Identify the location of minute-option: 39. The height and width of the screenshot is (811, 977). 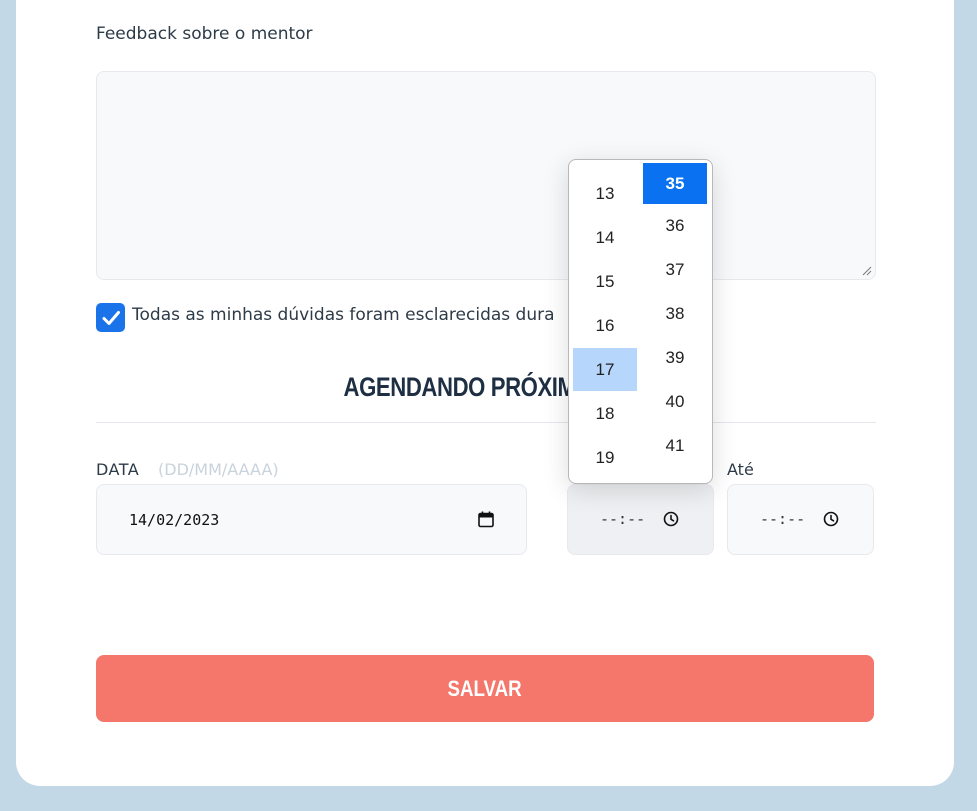
(675, 357).